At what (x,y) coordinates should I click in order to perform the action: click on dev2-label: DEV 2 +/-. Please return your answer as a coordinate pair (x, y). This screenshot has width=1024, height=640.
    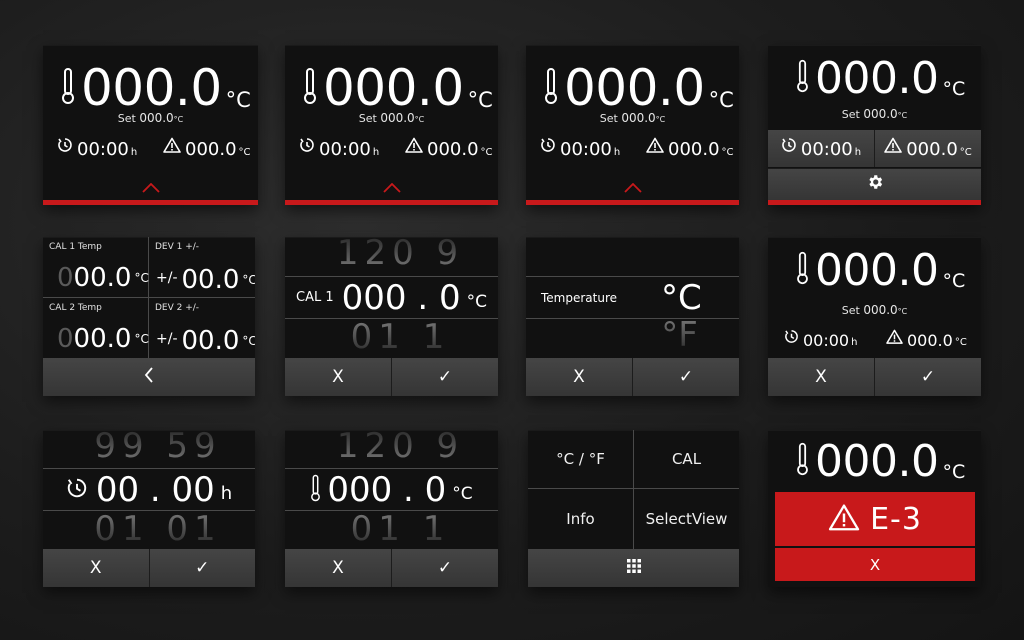
    Looking at the image, I should click on (177, 308).